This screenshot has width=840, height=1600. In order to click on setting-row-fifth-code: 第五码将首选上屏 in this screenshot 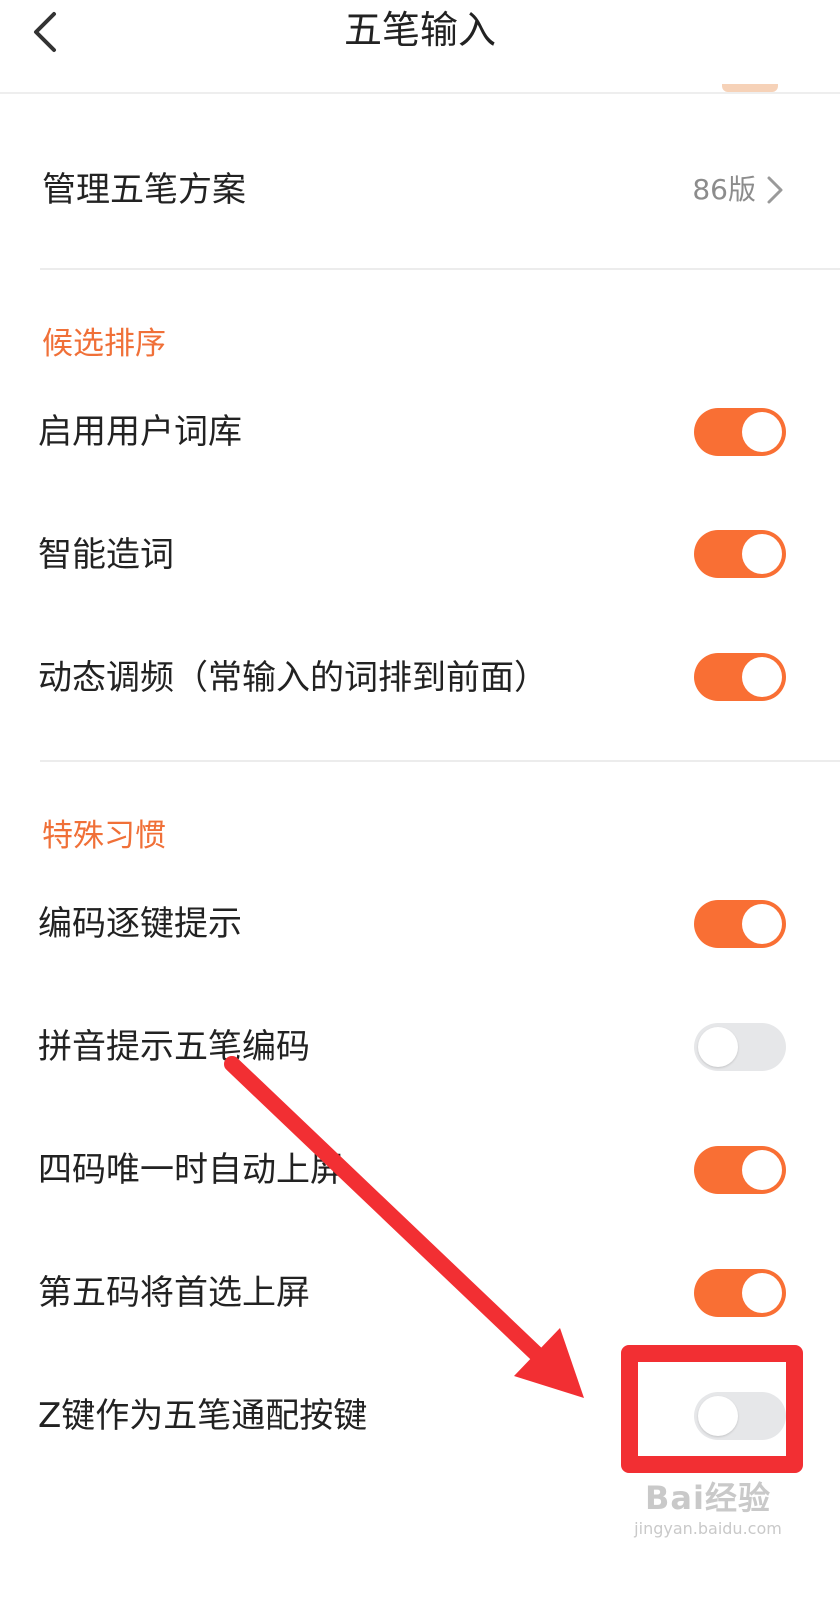, I will do `click(420, 1293)`.